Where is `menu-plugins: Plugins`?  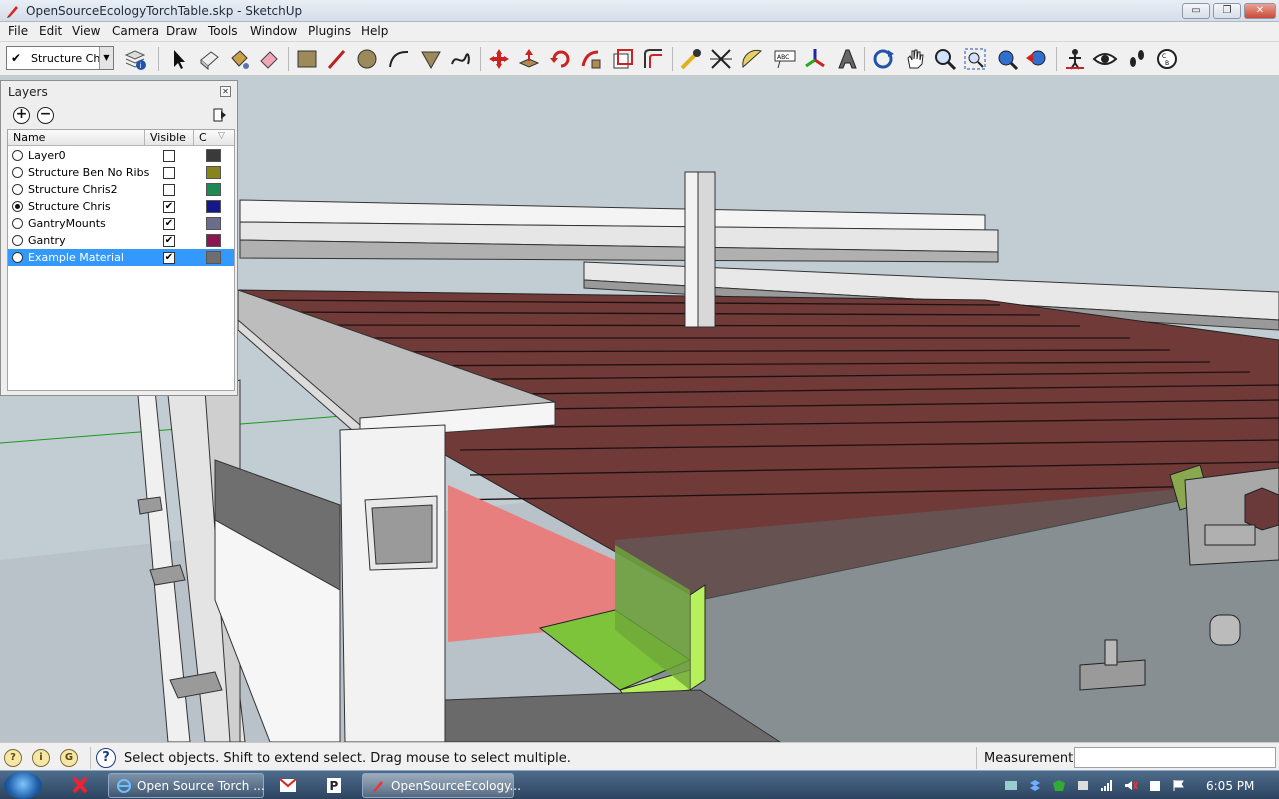
menu-plugins: Plugins is located at coordinates (329, 31).